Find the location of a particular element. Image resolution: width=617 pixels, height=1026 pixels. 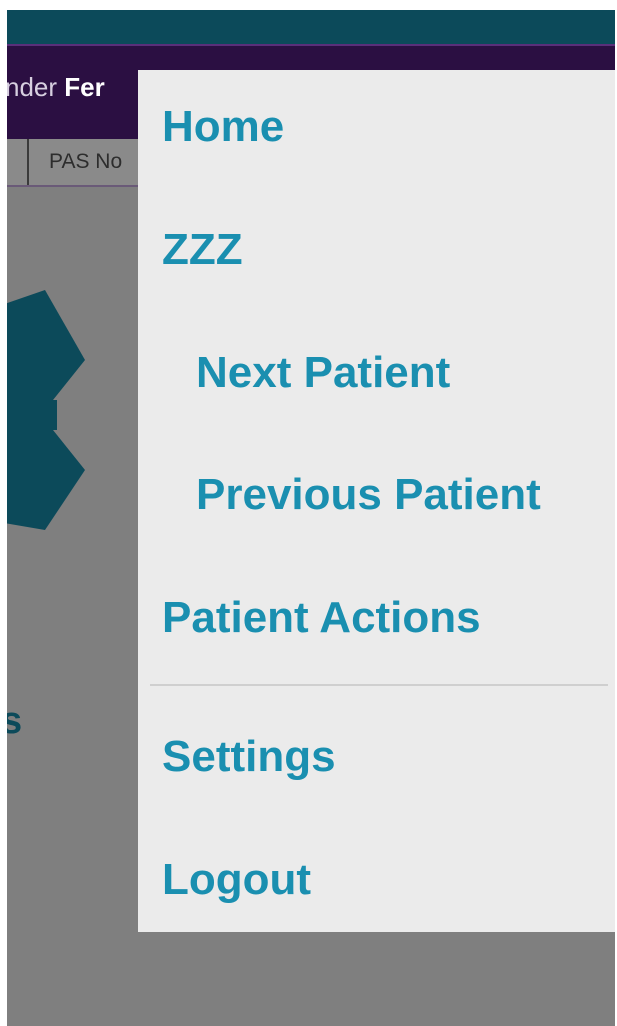

menu-item-previous-patient: Previous Patient is located at coordinates (368, 495).